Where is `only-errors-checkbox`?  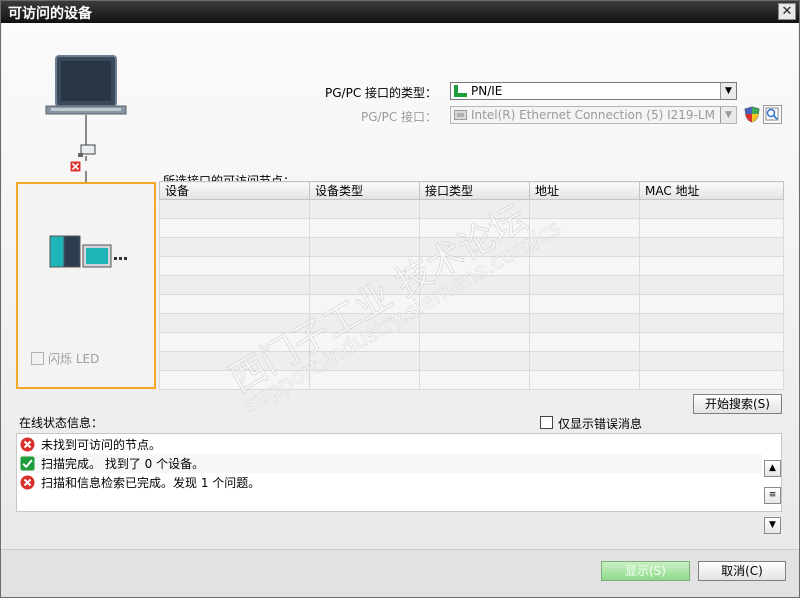 only-errors-checkbox is located at coordinates (546, 422).